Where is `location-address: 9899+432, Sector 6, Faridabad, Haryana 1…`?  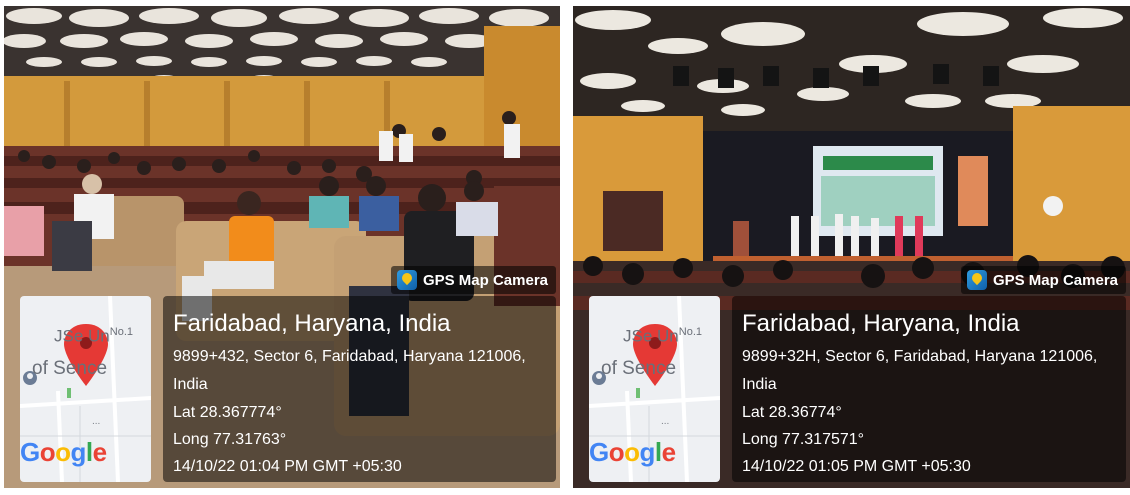
location-address: 9899+432, Sector 6, Faridabad, Haryana 1… is located at coordinates (349, 356).